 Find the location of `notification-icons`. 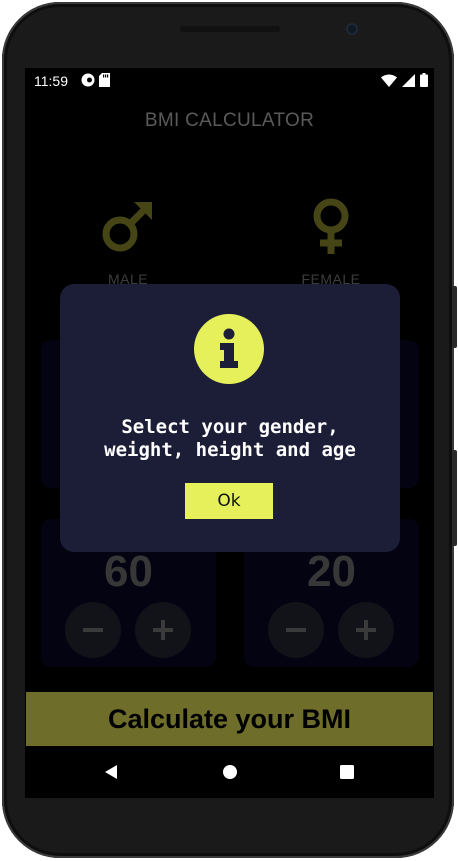

notification-icons is located at coordinates (95, 80).